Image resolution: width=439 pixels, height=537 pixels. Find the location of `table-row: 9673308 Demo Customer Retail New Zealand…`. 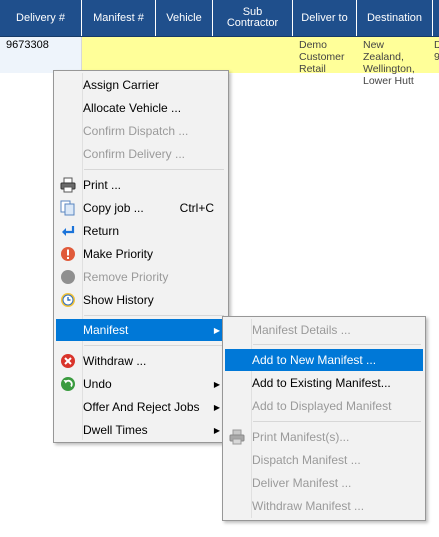

table-row: 9673308 Demo Customer Retail New Zealand… is located at coordinates (219, 62).